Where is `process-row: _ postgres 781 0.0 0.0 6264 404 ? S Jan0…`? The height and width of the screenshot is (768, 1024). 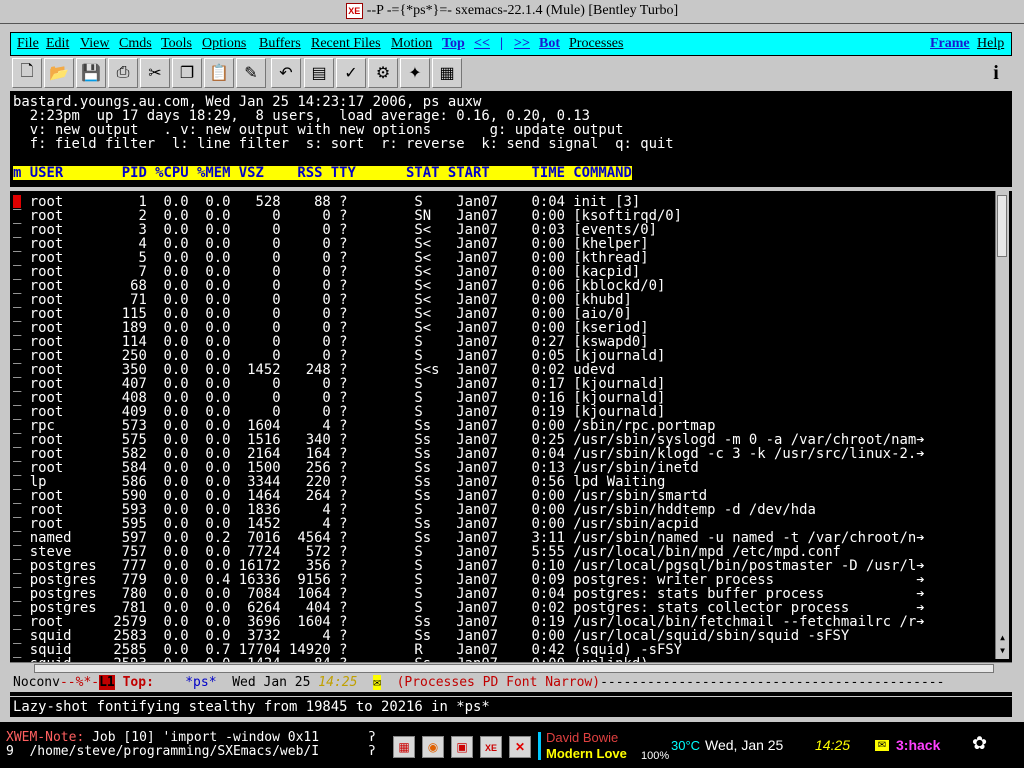
process-row: _ postgres 781 0.0 0.0 6264 404 ? S Jan0… is located at coordinates (469, 608).